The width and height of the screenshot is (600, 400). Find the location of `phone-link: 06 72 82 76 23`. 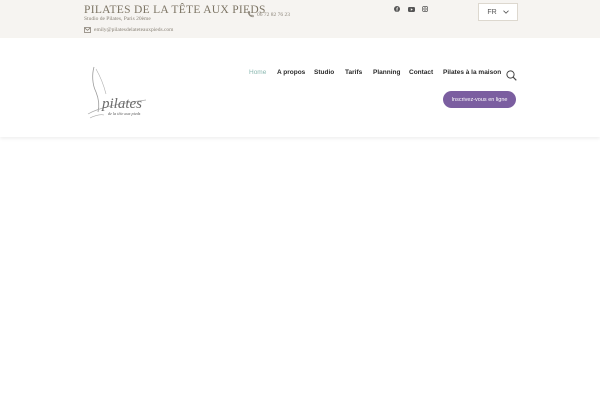

phone-link: 06 72 82 76 23 is located at coordinates (268, 14).